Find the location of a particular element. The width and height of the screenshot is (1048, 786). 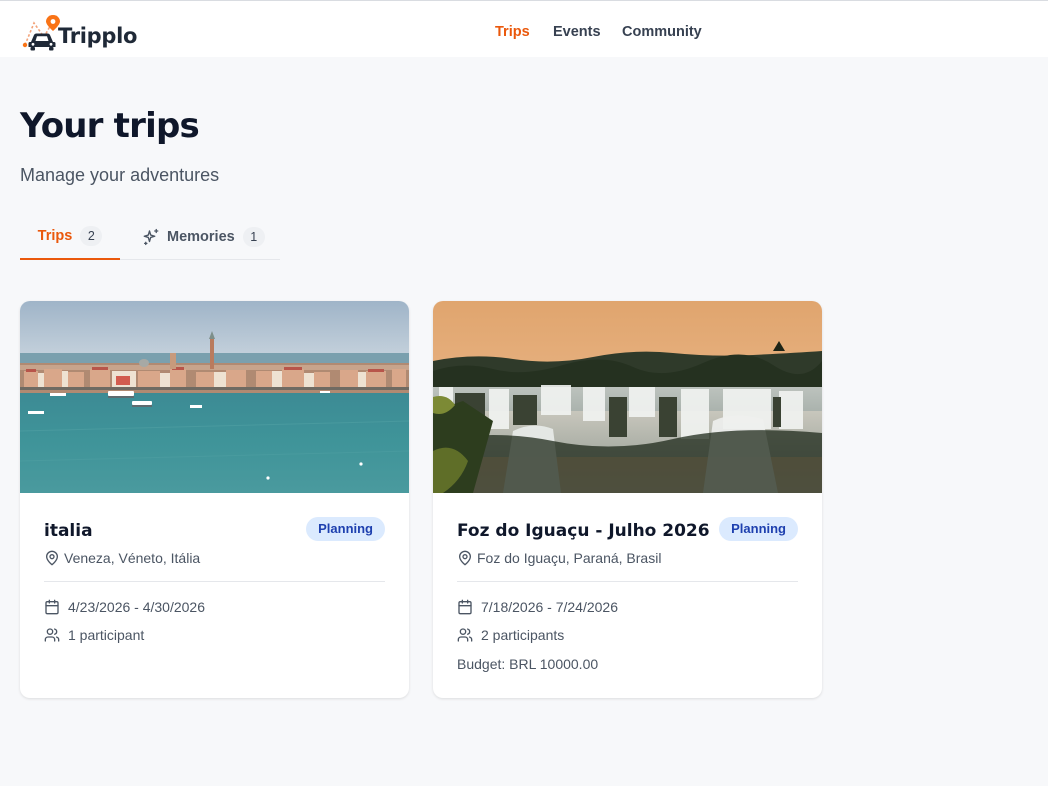

trip-dates: 7/18/2026 - 7/24/2026 is located at coordinates (537, 607).